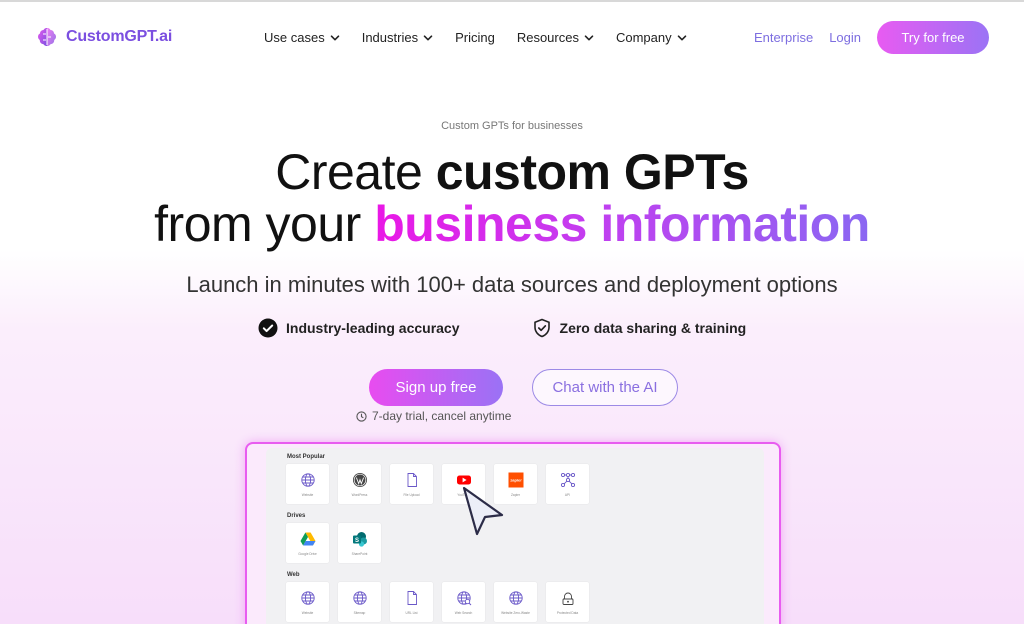 This screenshot has width=1024, height=624. I want to click on source-card-label: API, so click(567, 495).